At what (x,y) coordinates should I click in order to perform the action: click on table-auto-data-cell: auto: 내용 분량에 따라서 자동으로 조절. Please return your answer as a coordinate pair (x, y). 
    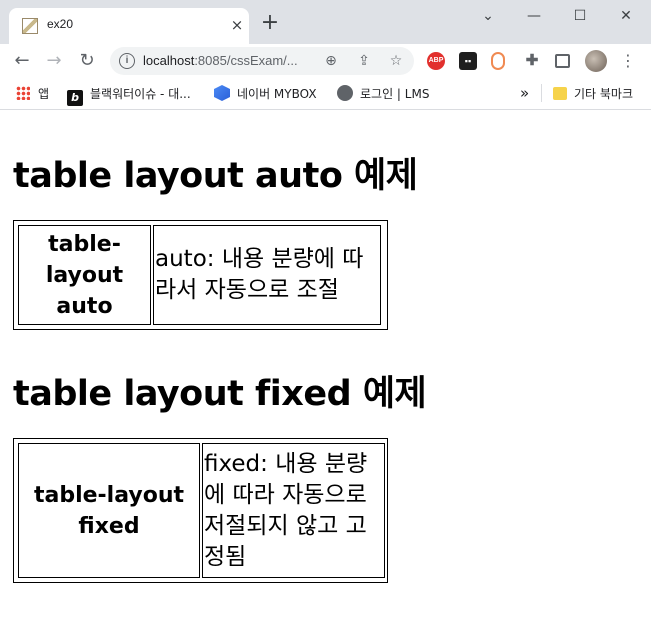
    Looking at the image, I should click on (267, 275).